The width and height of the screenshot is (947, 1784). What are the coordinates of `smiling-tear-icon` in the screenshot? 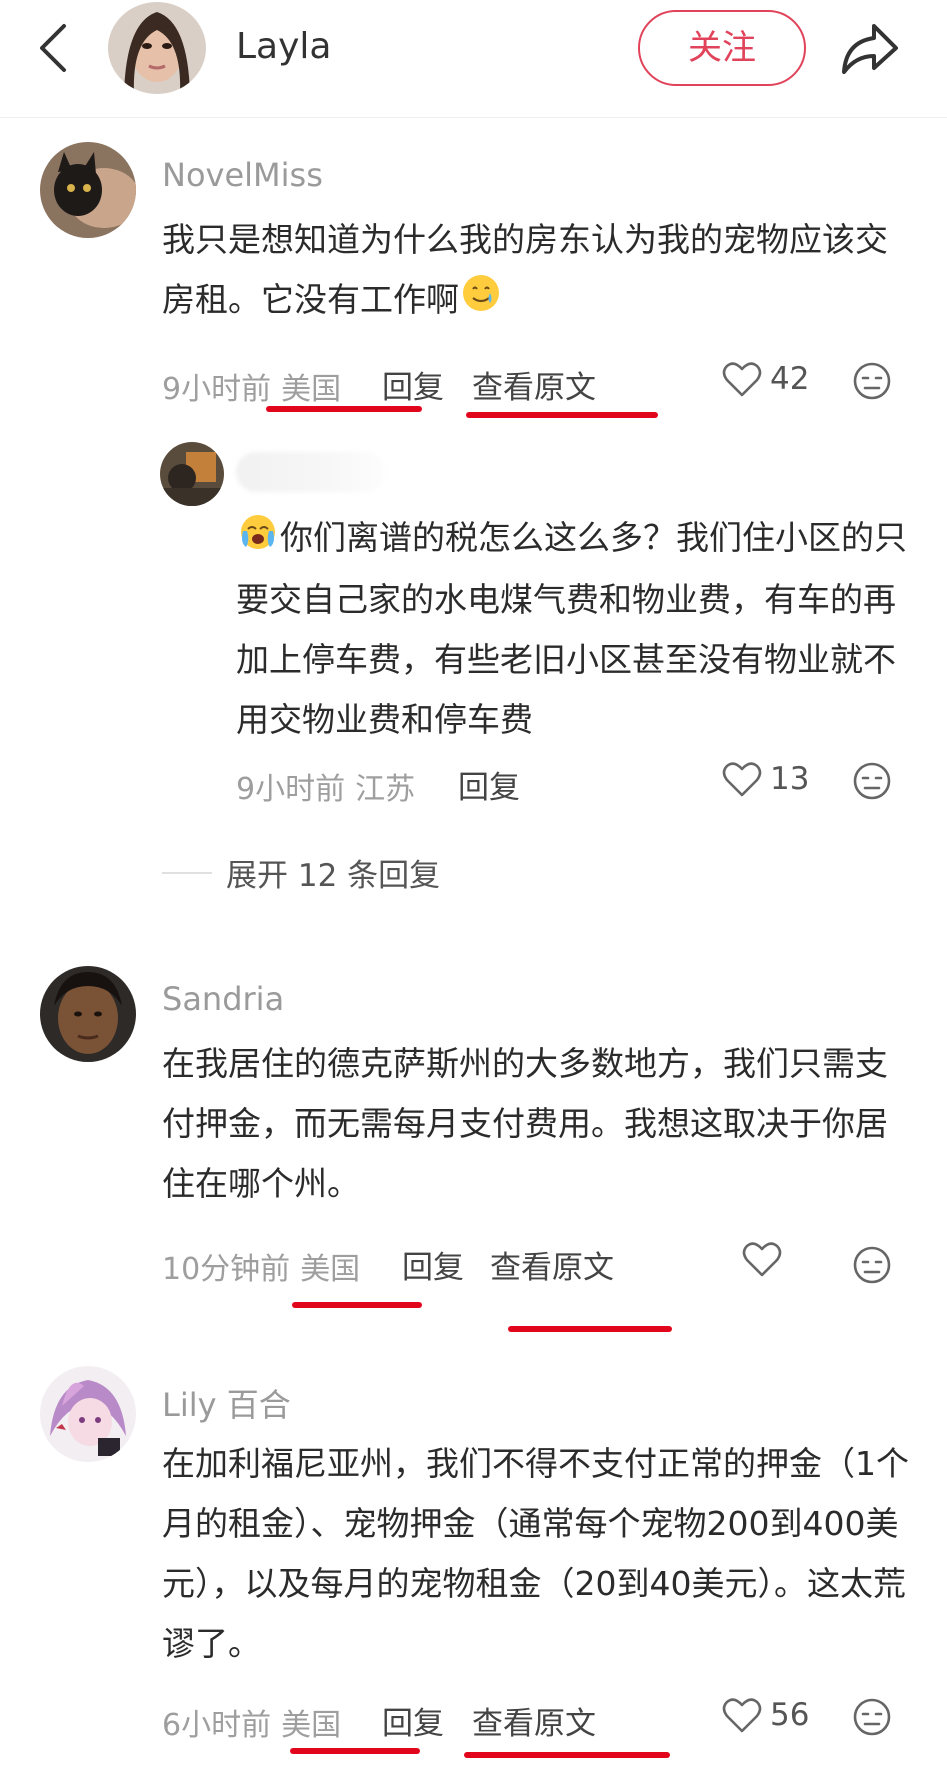 It's located at (481, 302).